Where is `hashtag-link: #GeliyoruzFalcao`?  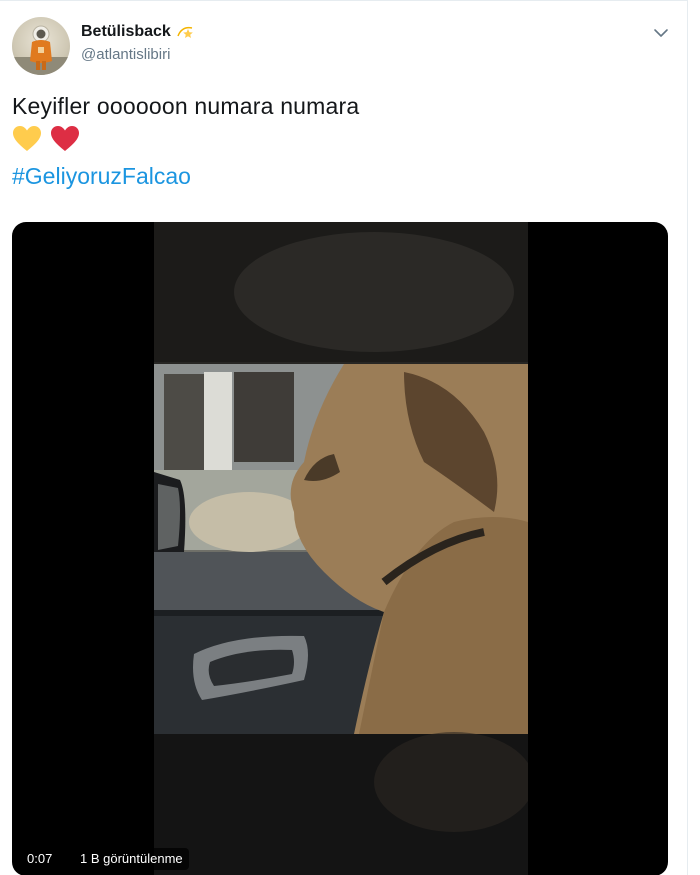 hashtag-link: #GeliyoruzFalcao is located at coordinates (101, 176).